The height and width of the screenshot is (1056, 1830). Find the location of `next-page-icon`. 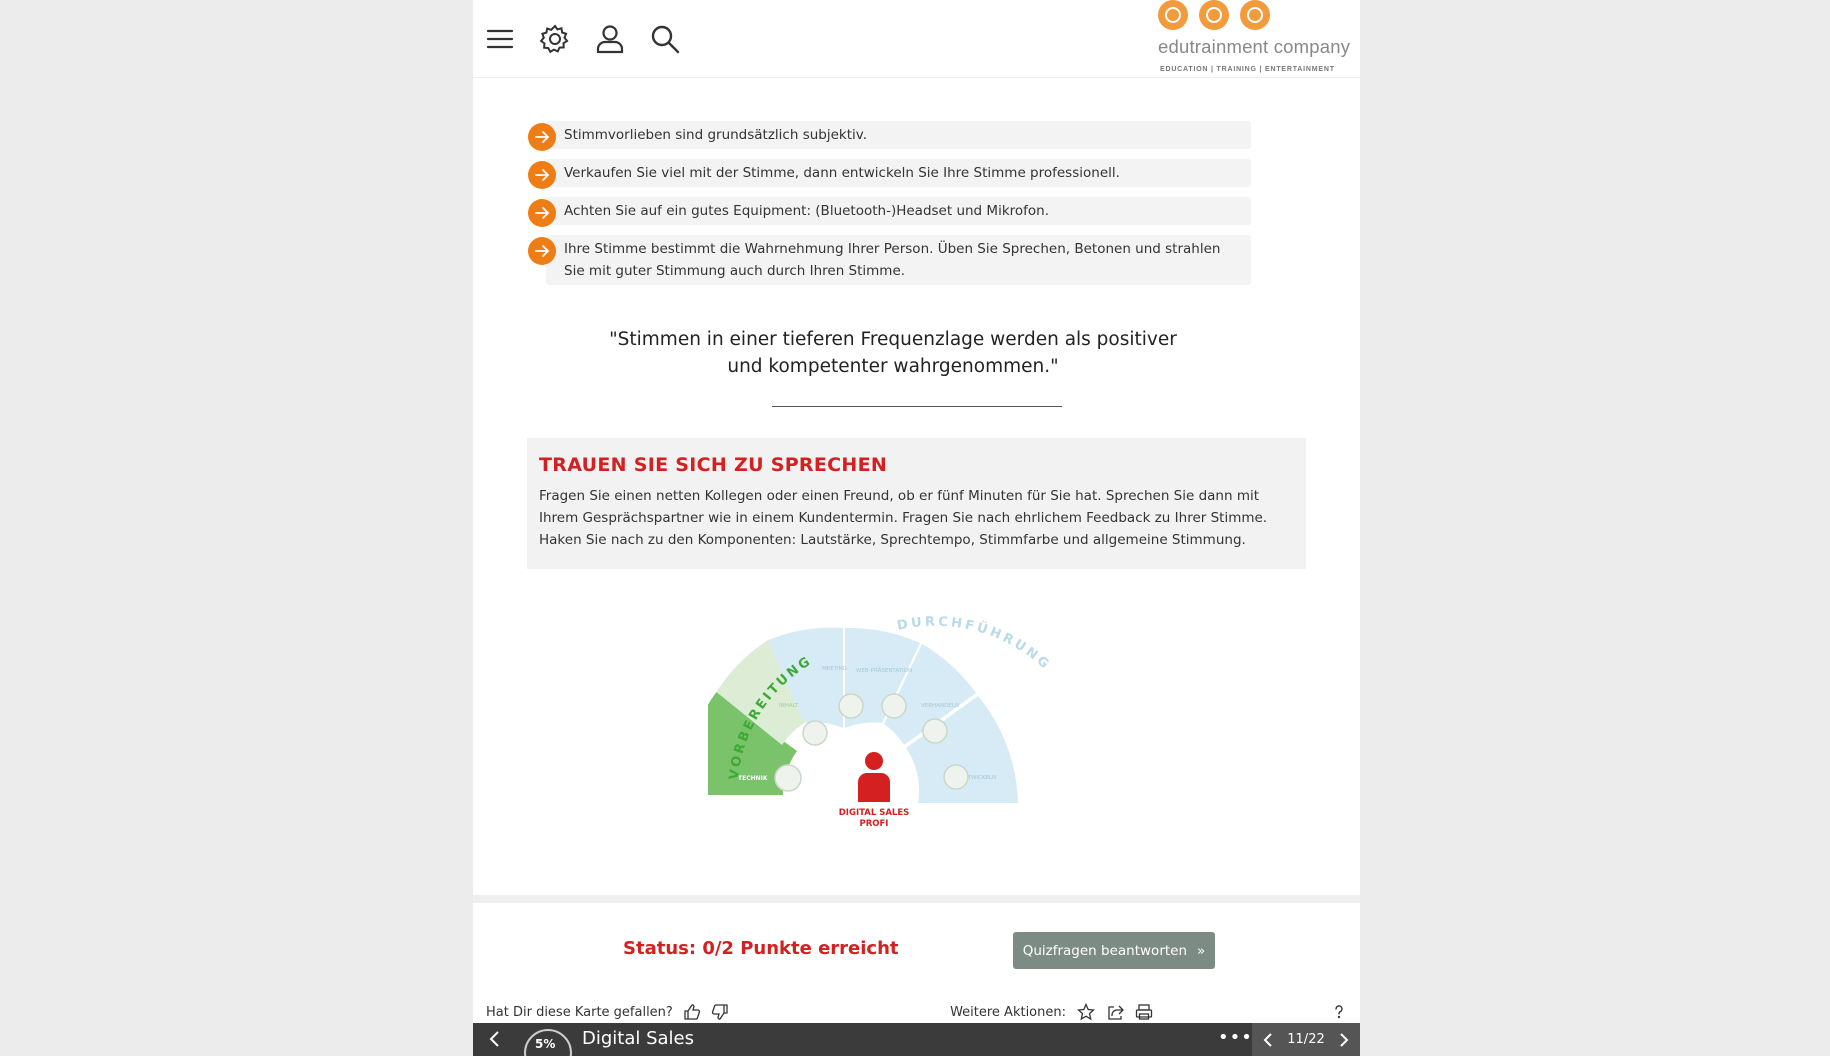

next-page-icon is located at coordinates (1344, 1040).